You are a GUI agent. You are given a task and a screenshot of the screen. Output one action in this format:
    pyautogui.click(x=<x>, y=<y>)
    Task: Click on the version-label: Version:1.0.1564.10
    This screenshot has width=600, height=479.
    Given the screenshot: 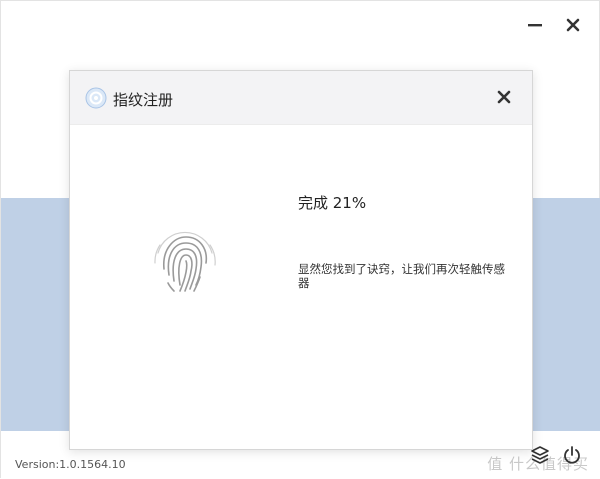 What is the action you would take?
    pyautogui.click(x=70, y=464)
    